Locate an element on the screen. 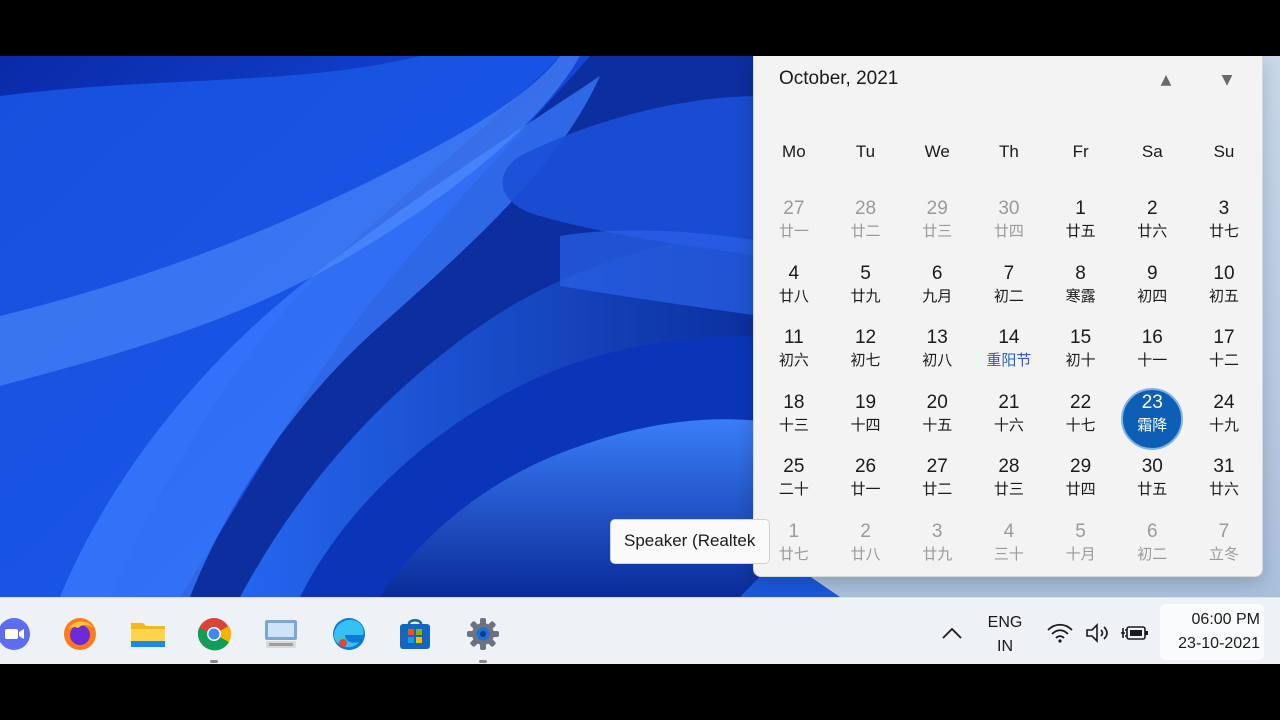  calendar-day: 25 二十 is located at coordinates (794, 484).